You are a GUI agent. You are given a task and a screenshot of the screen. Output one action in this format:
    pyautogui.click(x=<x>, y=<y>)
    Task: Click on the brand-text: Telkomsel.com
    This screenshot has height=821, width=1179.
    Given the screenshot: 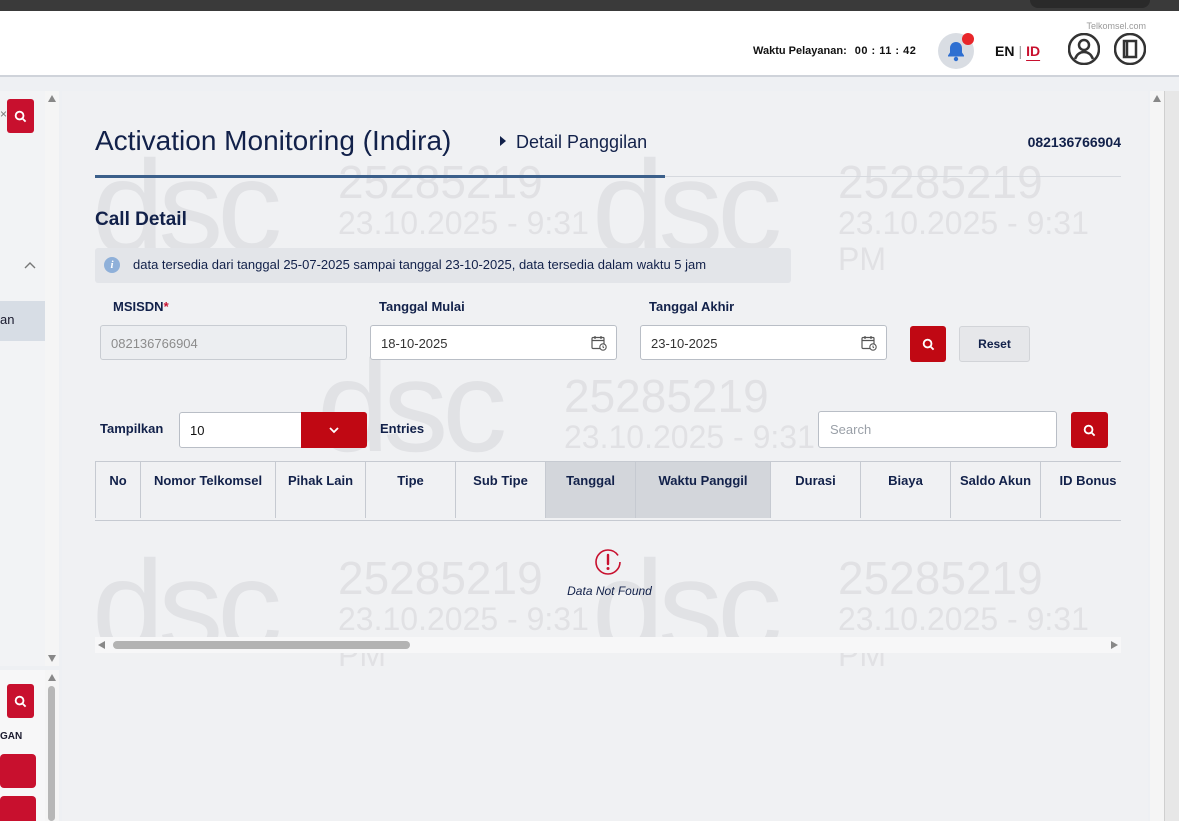 What is the action you would take?
    pyautogui.click(x=1116, y=26)
    